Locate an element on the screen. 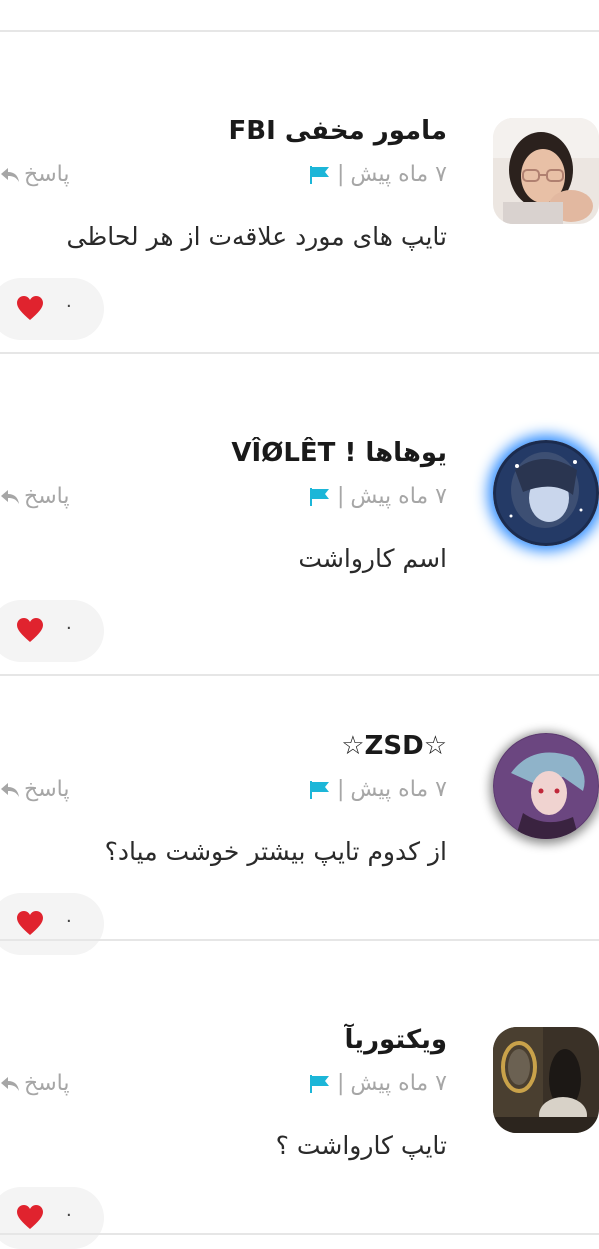 This screenshot has width=599, height=1249. comment-username: ویکتوریآ is located at coordinates (396, 1040).